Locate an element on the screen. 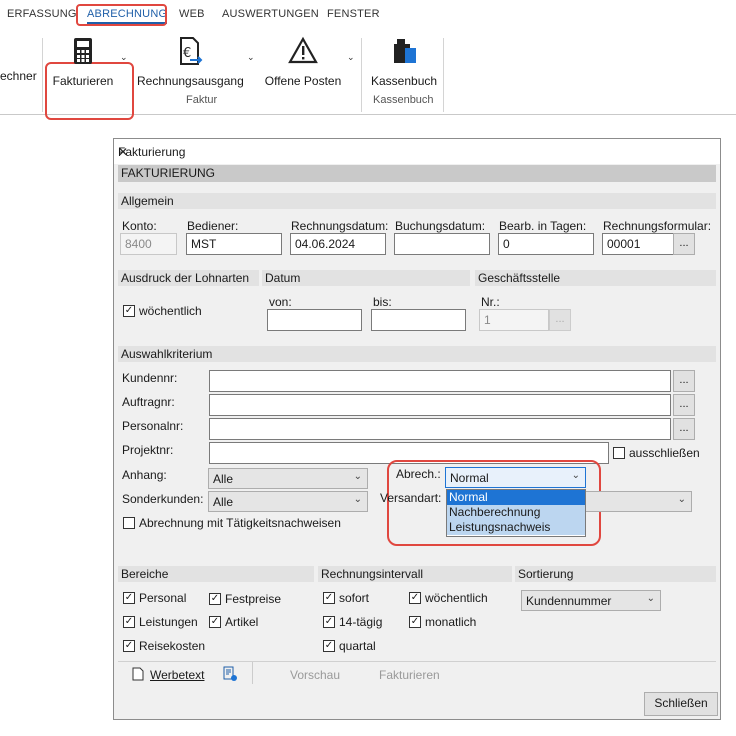 The height and width of the screenshot is (736, 736). buchungsdatum-field is located at coordinates (442, 244).